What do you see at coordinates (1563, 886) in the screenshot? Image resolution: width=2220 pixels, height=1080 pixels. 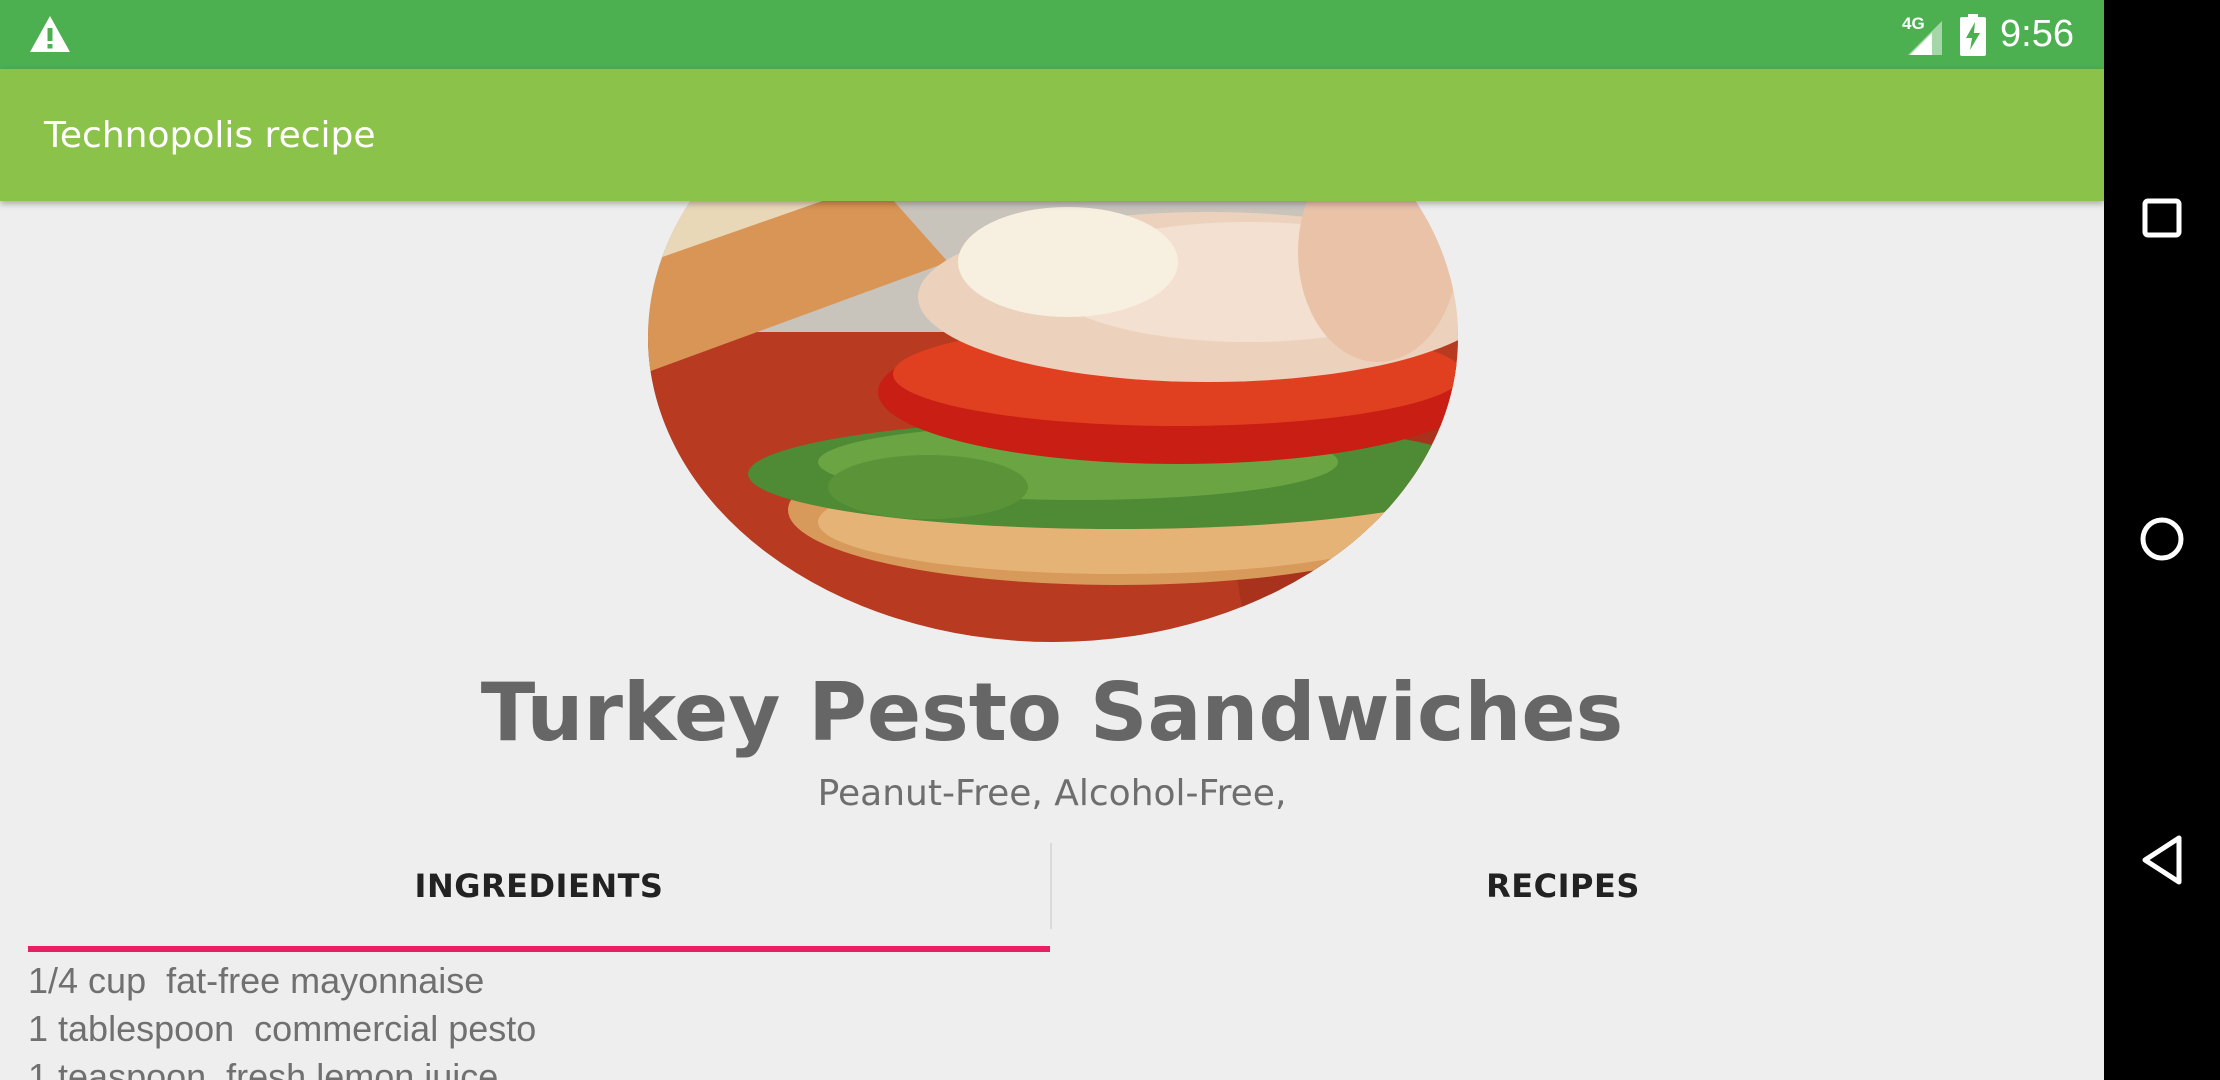 I see `tab-recipes: RECIPES` at bounding box center [1563, 886].